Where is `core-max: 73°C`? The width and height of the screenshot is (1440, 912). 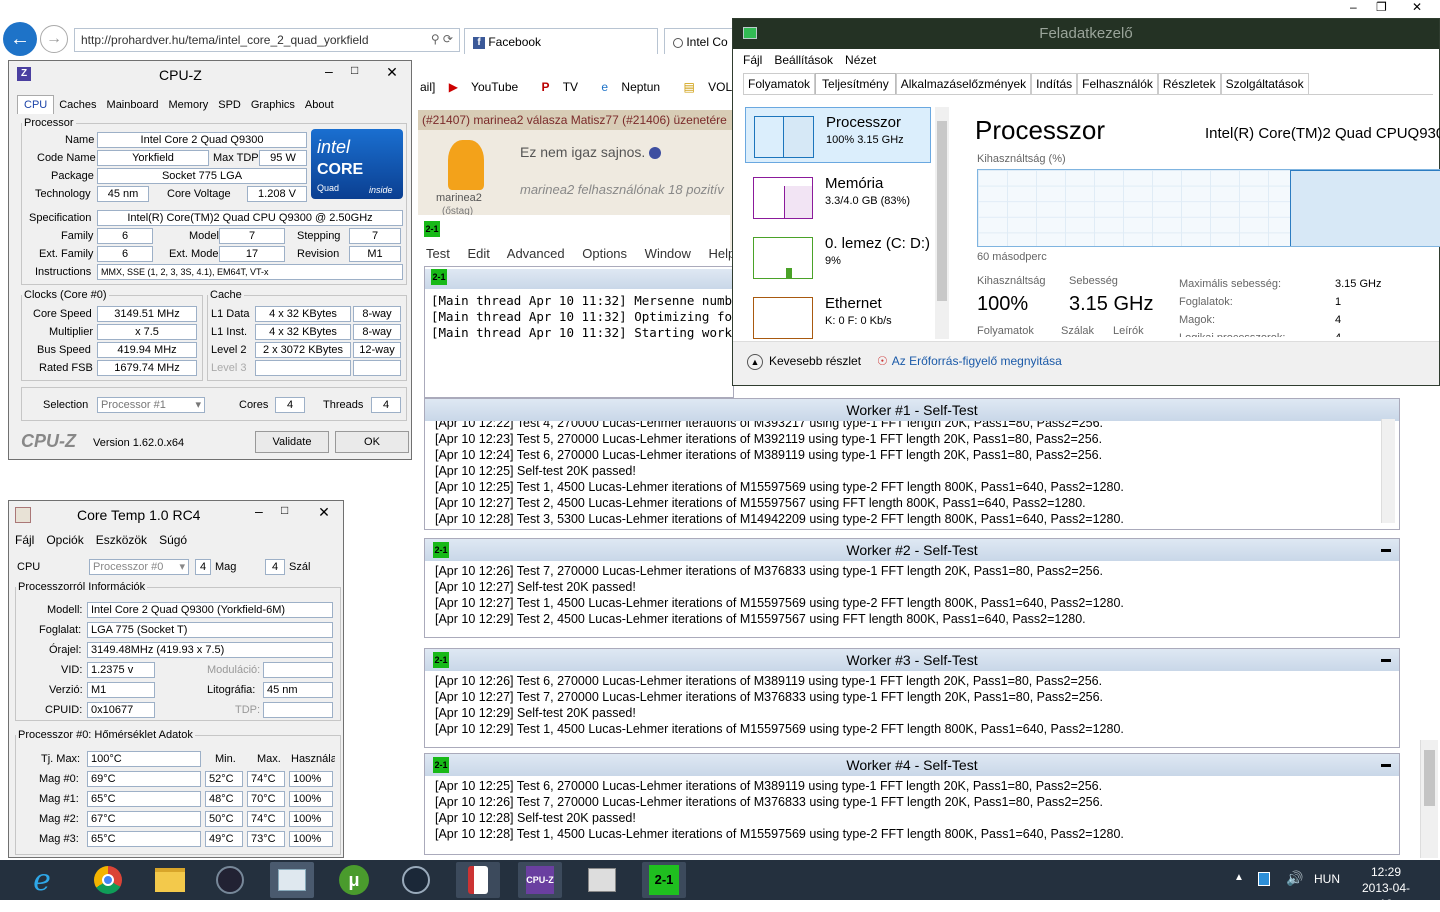
core-max: 73°C is located at coordinates (266, 839).